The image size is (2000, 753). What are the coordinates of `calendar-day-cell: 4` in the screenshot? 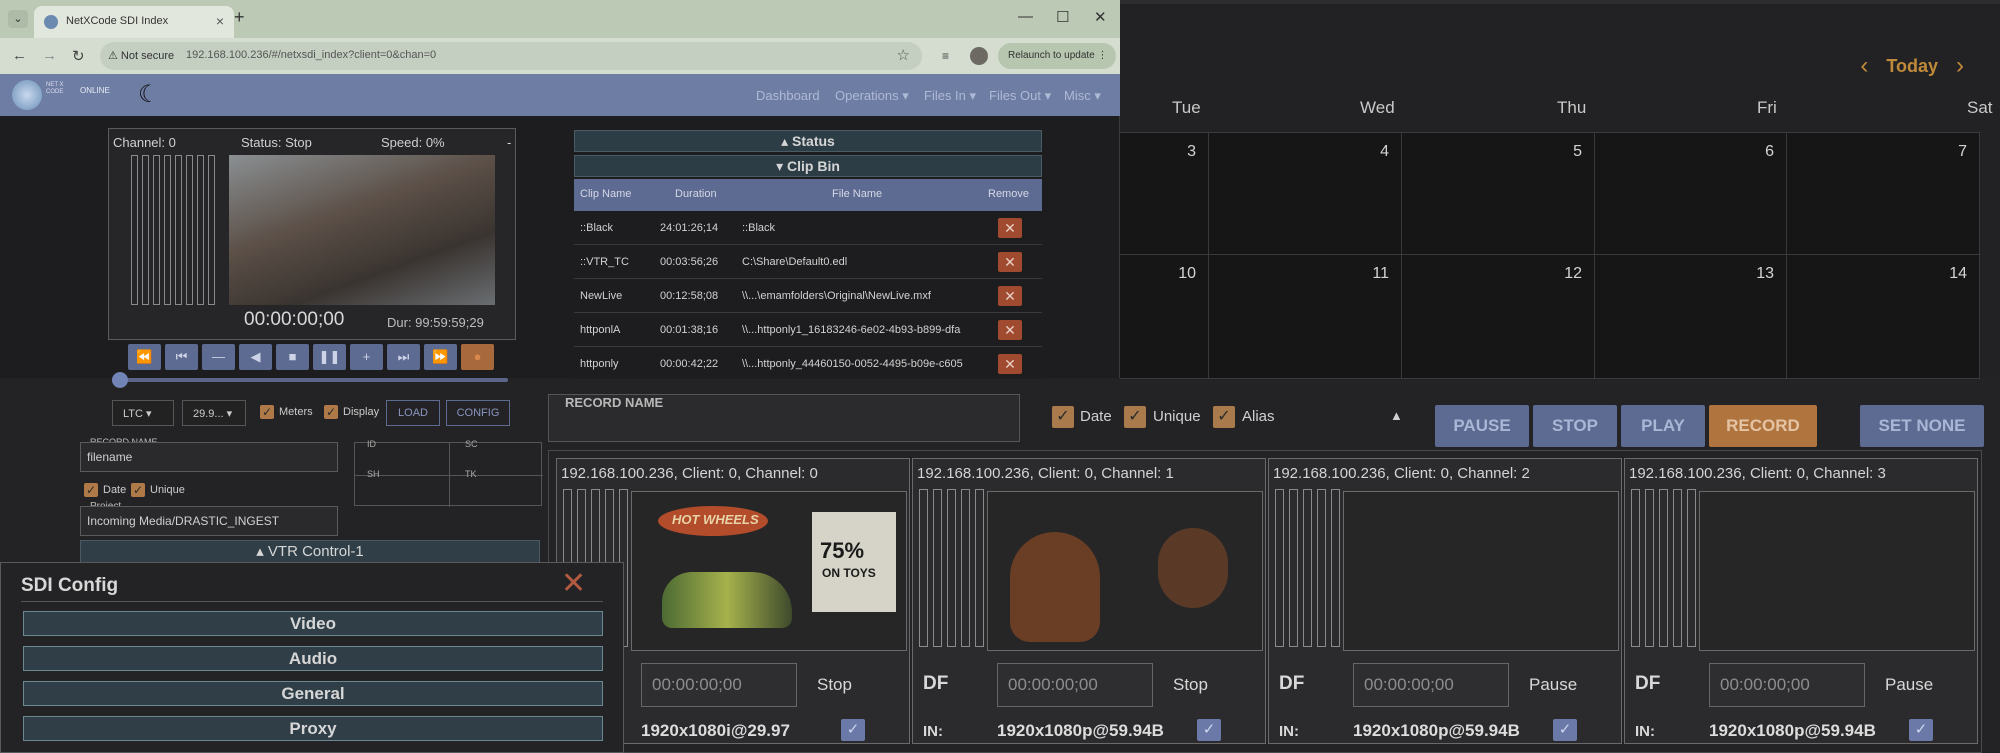 It's located at (1305, 194).